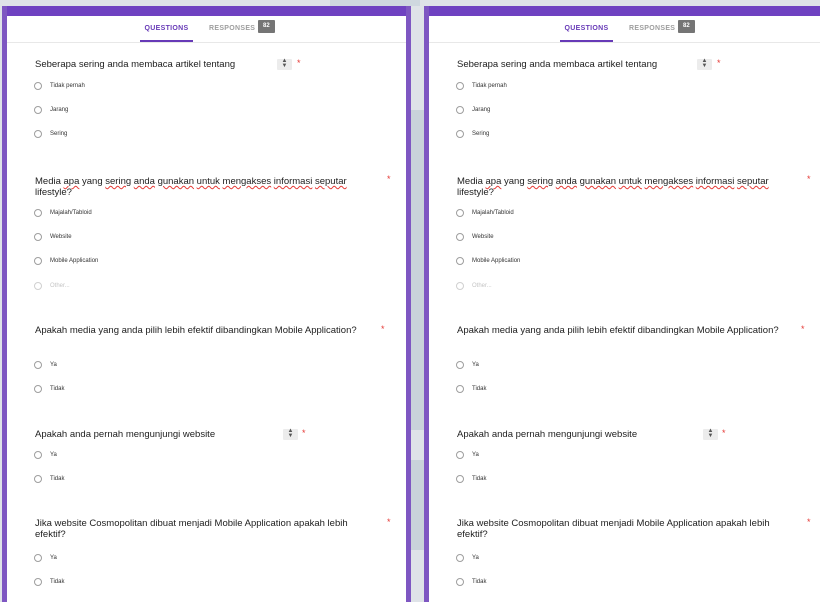  I want to click on title-part: sering, so click(540, 181).